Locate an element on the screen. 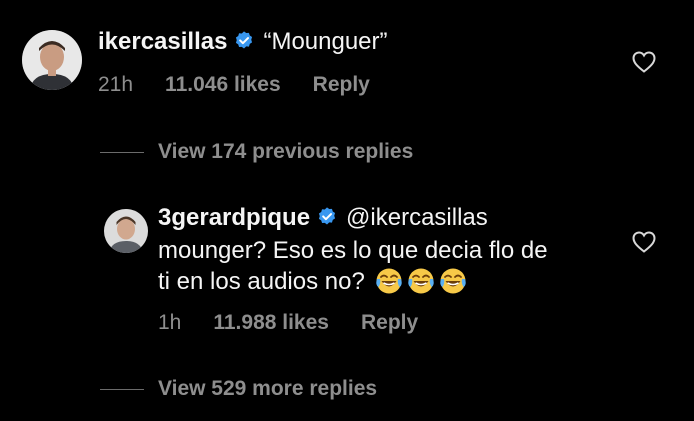 The height and width of the screenshot is (421, 694). reply-line-3: ti en los audios no? is located at coordinates (312, 282).